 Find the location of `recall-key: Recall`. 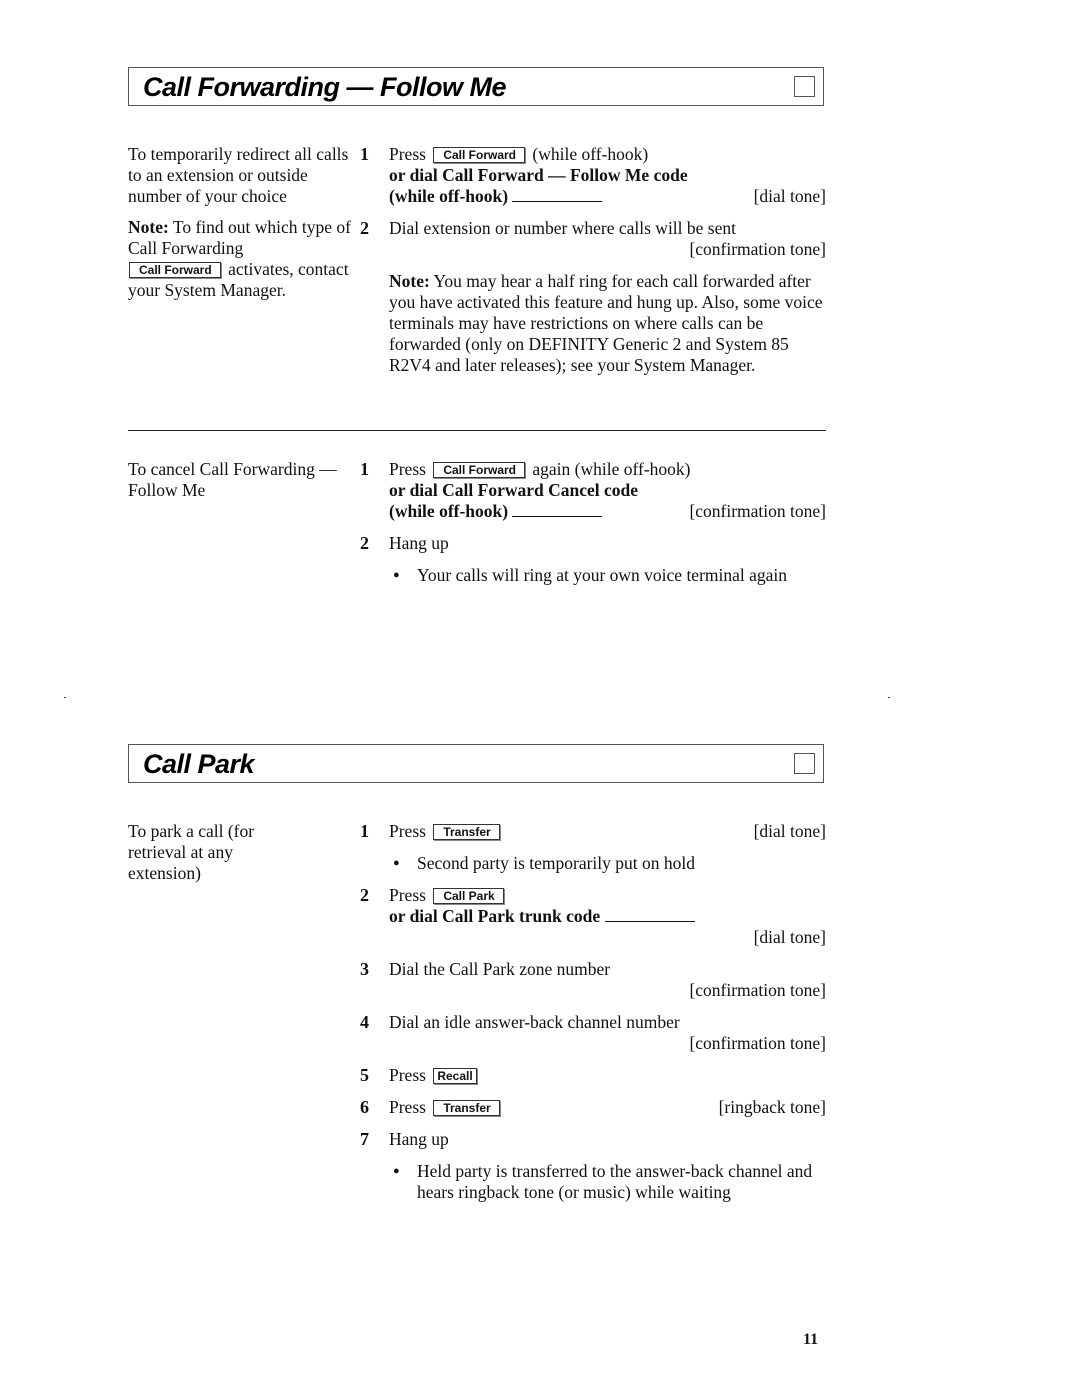

recall-key: Recall is located at coordinates (455, 1076).